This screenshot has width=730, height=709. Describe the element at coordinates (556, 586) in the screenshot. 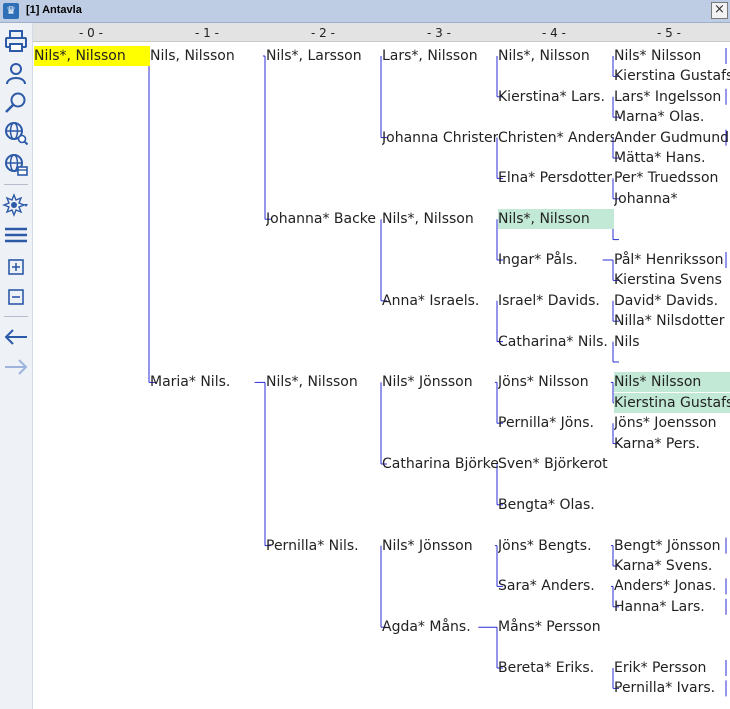

I see `person-node: Sara* Anders.` at that location.